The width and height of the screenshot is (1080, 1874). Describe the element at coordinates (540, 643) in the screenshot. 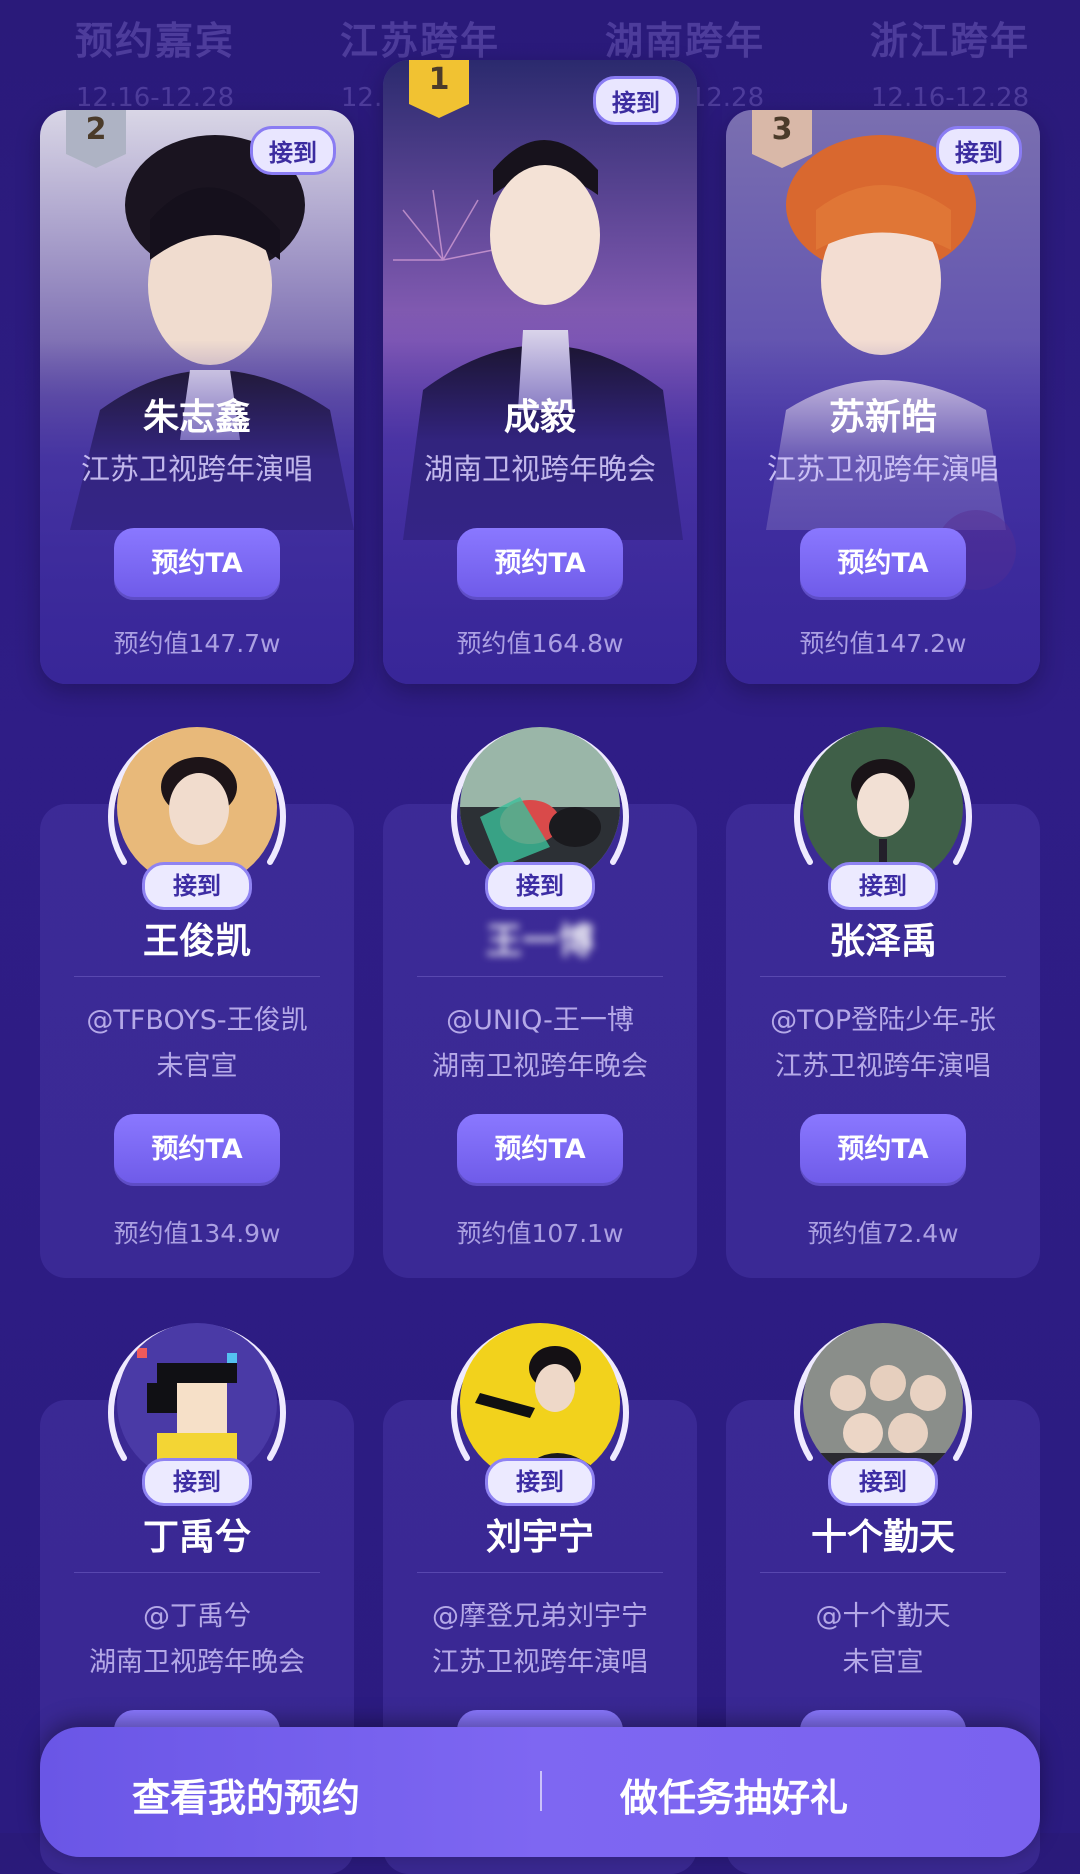

I see `reserve-count: 预约值164.8w` at that location.